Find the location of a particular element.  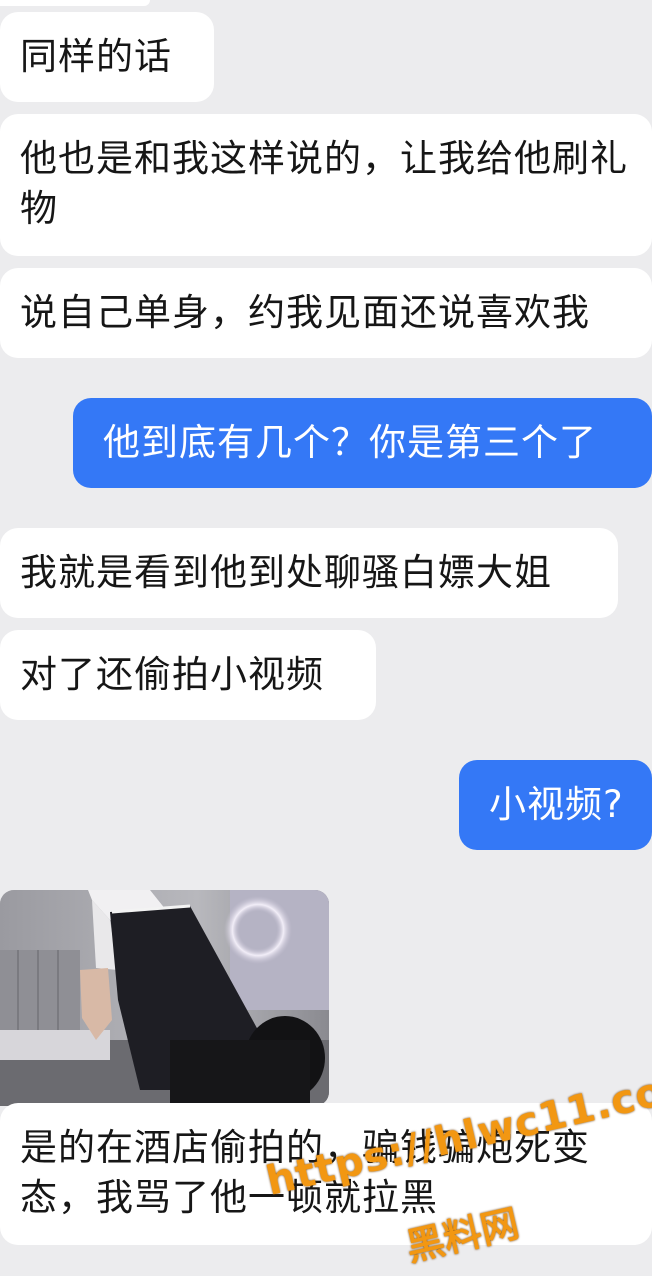

message-bubble-2: 他也是和我这样说的，让我给他刷礼物 is located at coordinates (326, 185).